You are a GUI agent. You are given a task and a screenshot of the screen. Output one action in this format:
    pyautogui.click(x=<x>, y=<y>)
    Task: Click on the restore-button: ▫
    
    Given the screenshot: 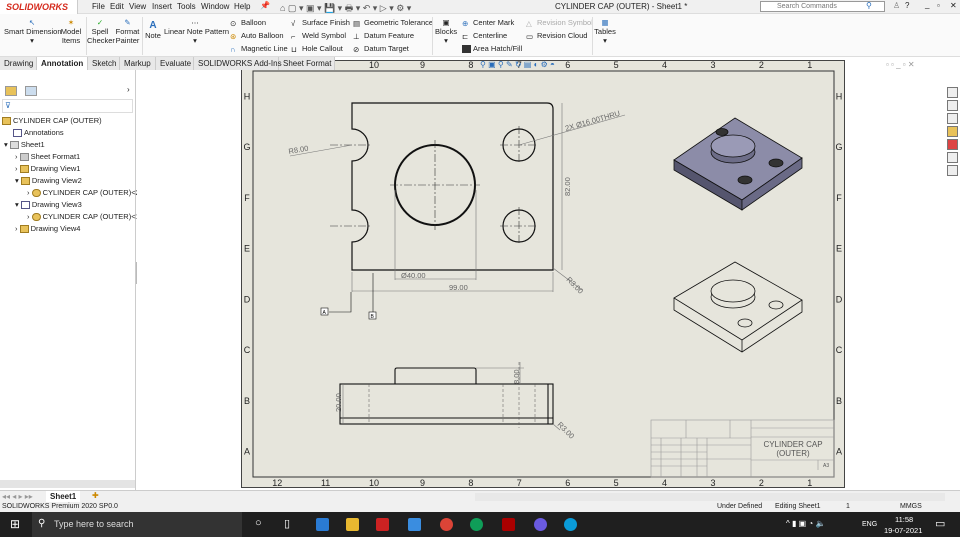 What is the action you would take?
    pyautogui.click(x=938, y=5)
    